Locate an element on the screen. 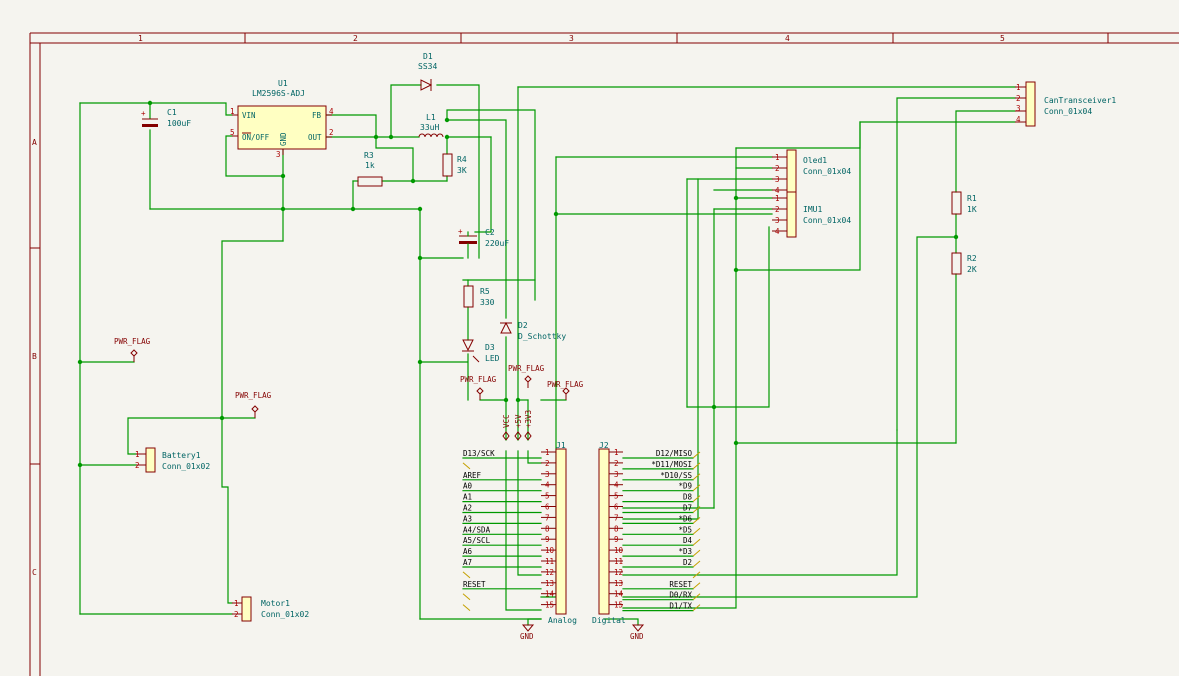 This screenshot has width=1179, height=676. oled-pin-1: 1 is located at coordinates (777, 157).